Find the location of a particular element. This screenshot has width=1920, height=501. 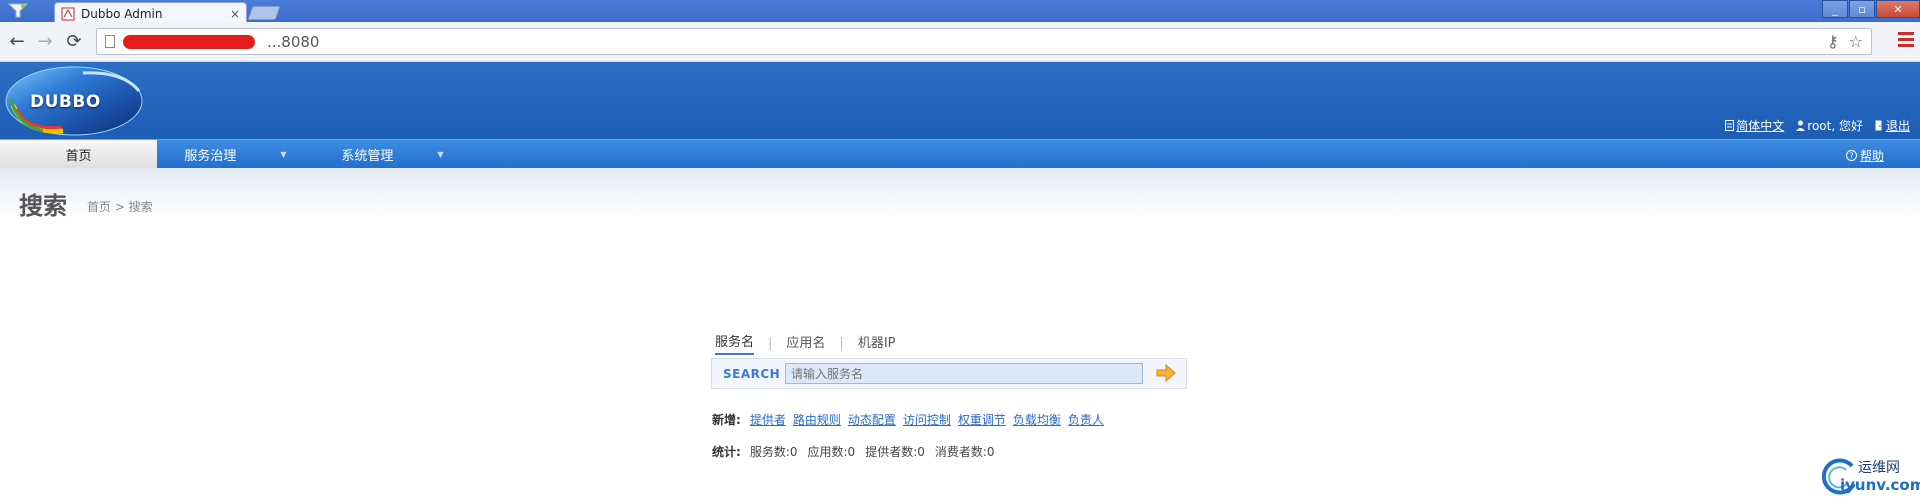

stat-services: 服务数:0 is located at coordinates (773, 452).